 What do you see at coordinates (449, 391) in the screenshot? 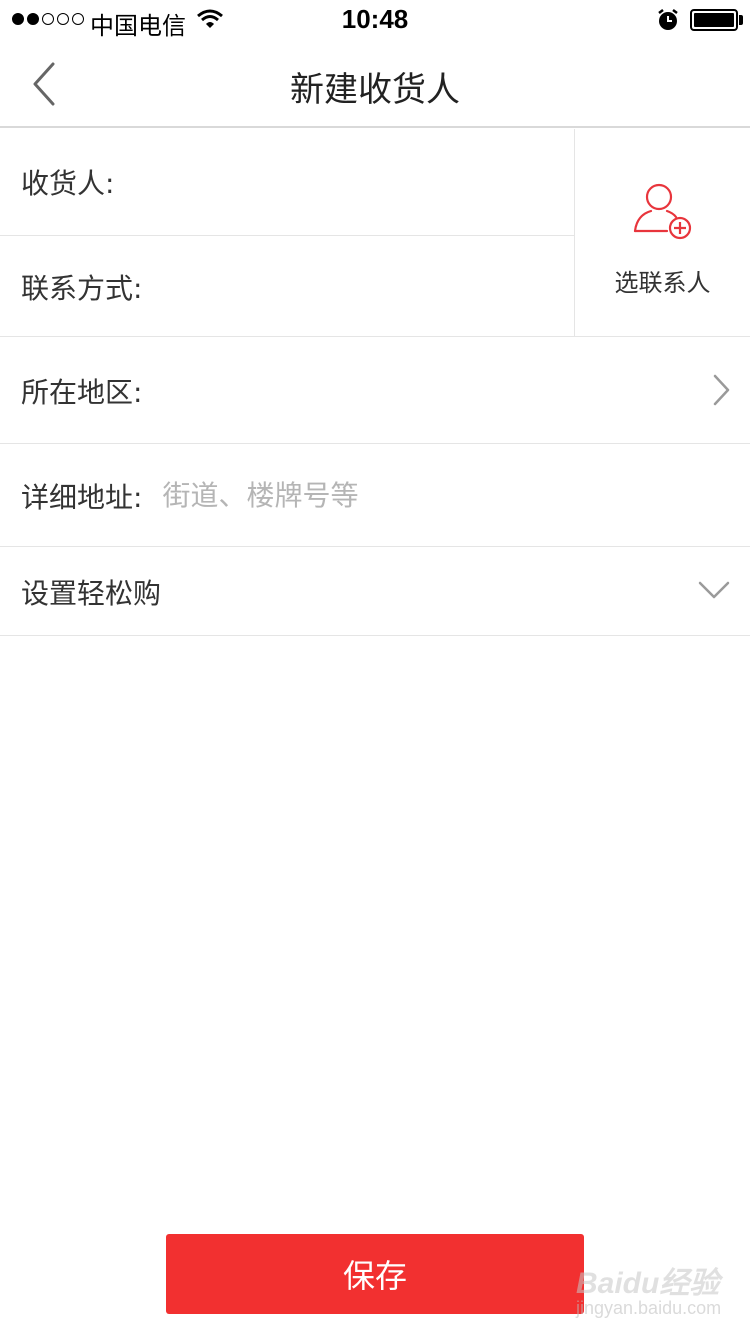
I see `region-value` at bounding box center [449, 391].